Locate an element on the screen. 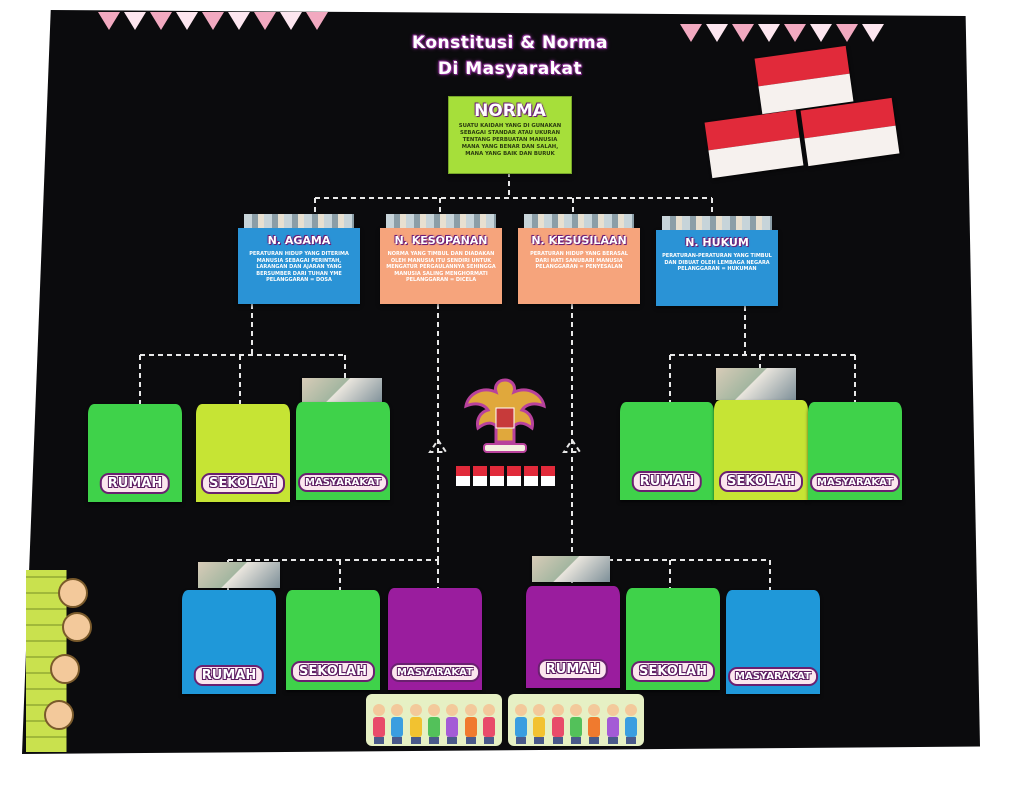 The height and width of the screenshot is (800, 1016). title-line-2: Di Masyarakat is located at coordinates (510, 69).